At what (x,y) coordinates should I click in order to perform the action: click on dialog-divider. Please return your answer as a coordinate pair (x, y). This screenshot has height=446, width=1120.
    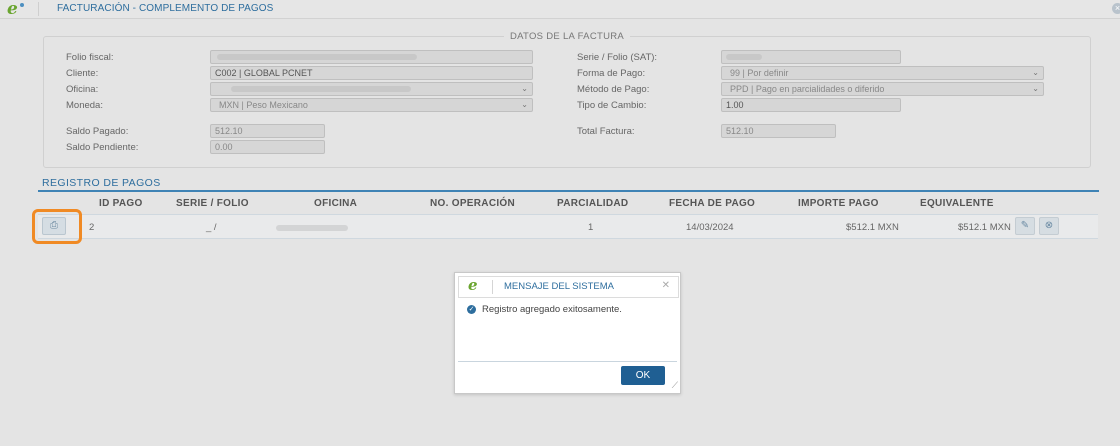
    Looking at the image, I should click on (567, 361).